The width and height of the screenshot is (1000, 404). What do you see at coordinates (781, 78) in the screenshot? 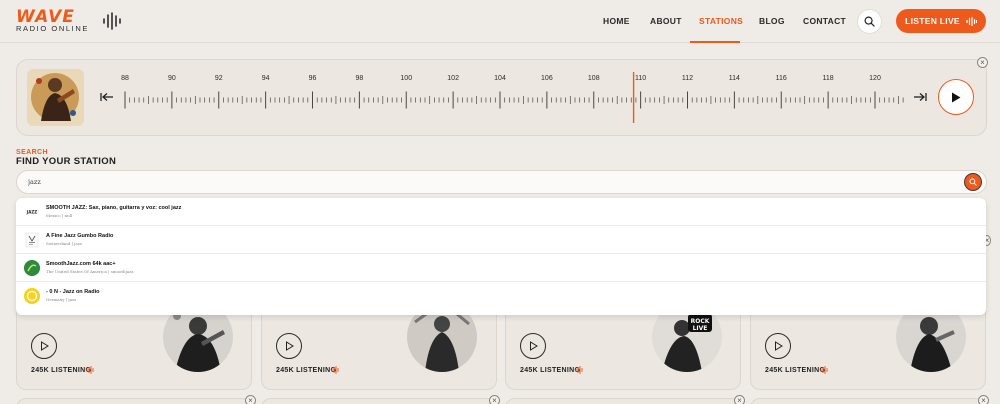
I see `frequency-label: 116` at bounding box center [781, 78].